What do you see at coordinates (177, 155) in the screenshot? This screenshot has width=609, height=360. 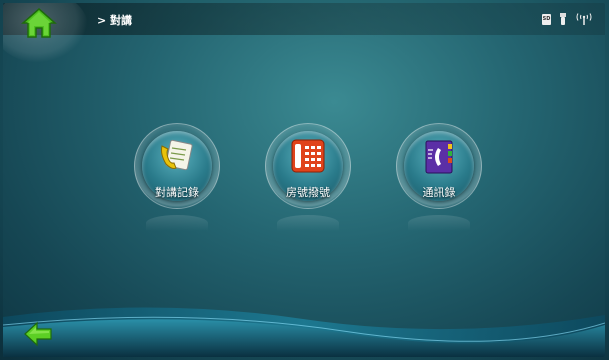 I see `intercom-log-icon` at bounding box center [177, 155].